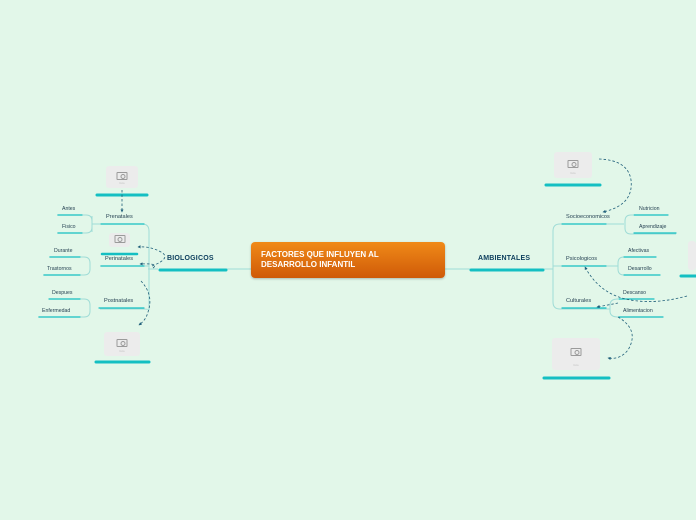 The height and width of the screenshot is (520, 696). I want to click on image-icon, so click(119, 239).